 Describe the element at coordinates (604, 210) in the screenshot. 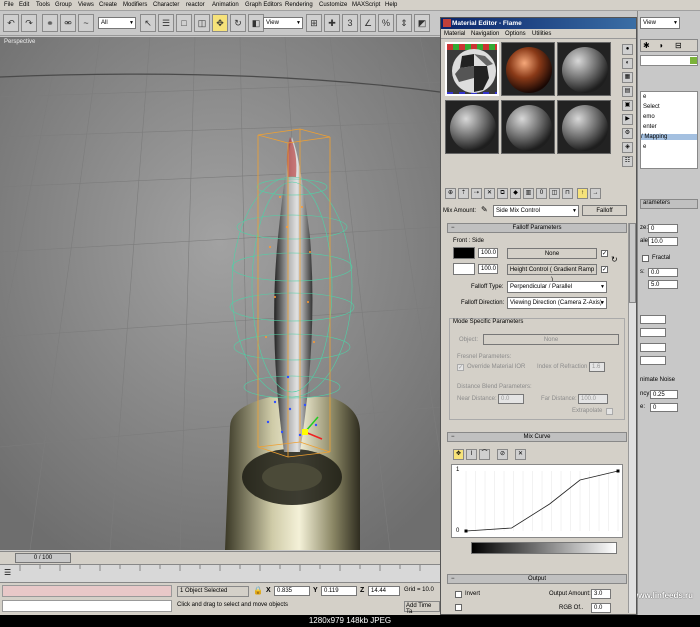

I see `map-type-button: Falloff` at that location.